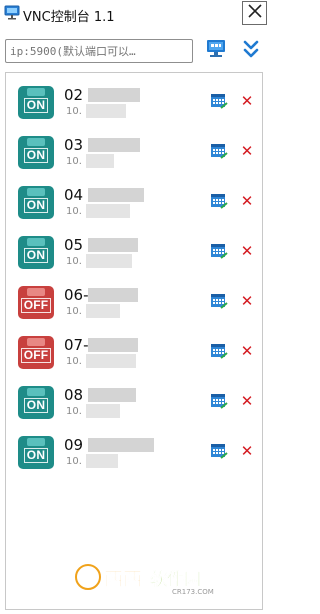 This screenshot has width=320, height=614. Describe the element at coordinates (76, 345) in the screenshot. I see `server-name: 07-` at that location.